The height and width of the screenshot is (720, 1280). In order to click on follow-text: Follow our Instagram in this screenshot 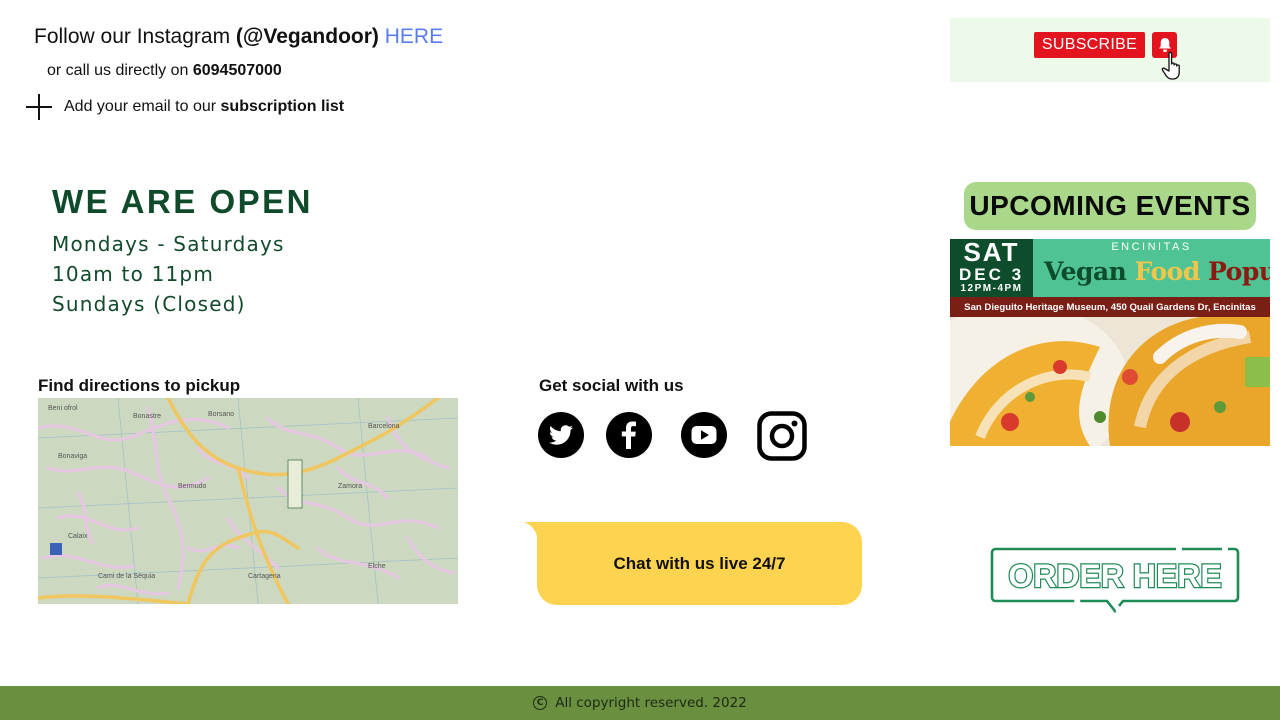, I will do `click(135, 36)`.